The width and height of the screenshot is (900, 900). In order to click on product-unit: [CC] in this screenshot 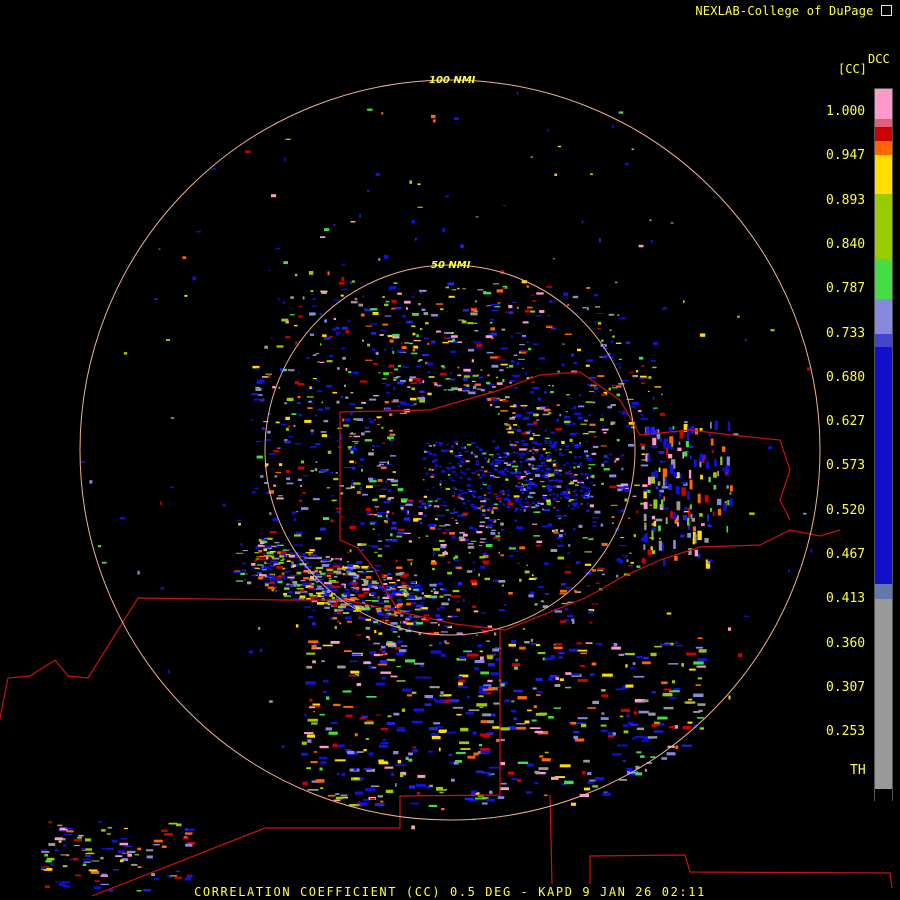, I will do `click(852, 69)`.